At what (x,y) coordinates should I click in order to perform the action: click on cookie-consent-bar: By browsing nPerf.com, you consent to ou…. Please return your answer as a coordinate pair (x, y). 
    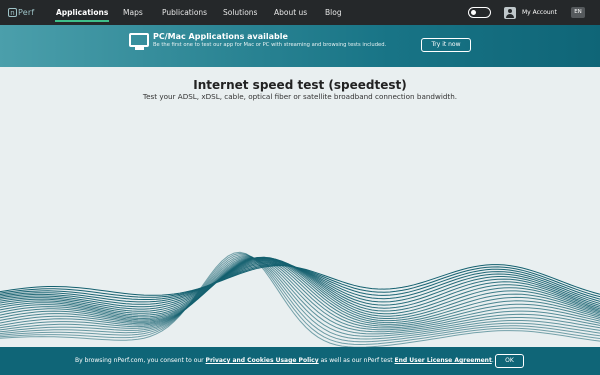
    Looking at the image, I should click on (300, 361).